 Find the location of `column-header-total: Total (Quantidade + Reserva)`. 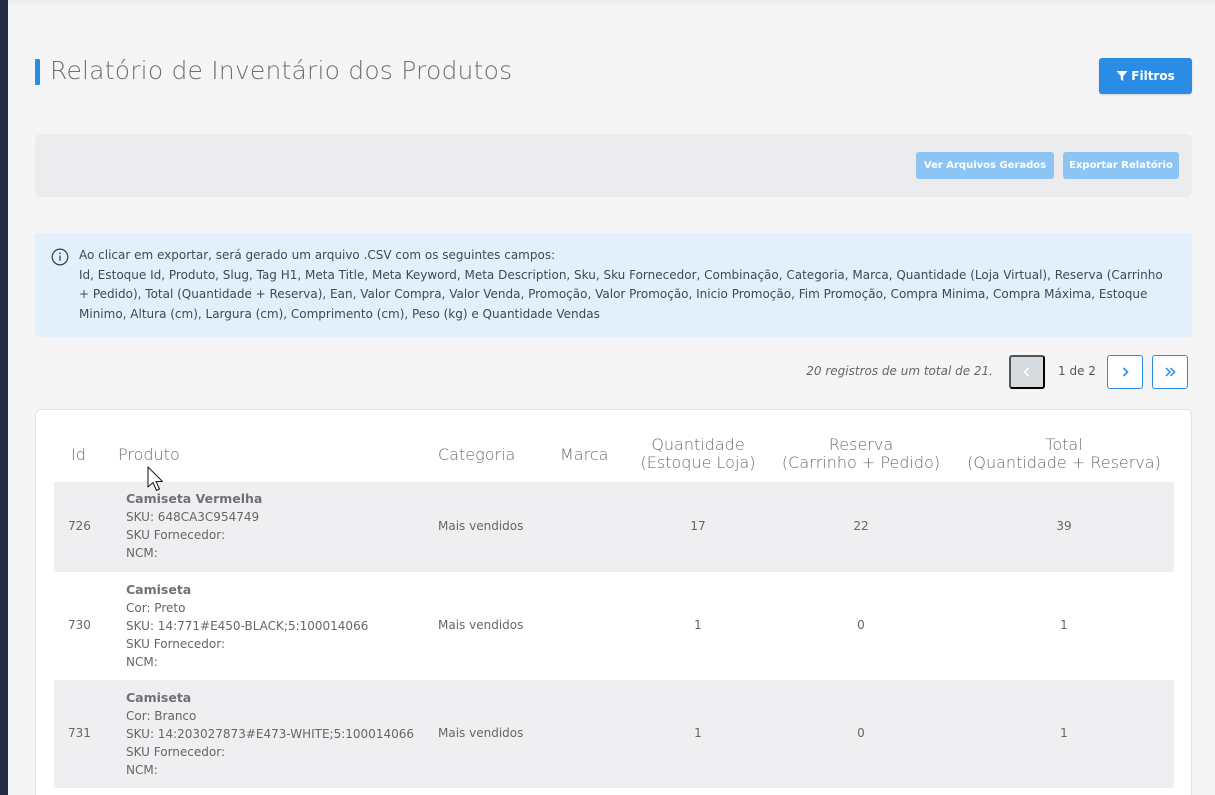

column-header-total: Total (Quantidade + Reserva) is located at coordinates (1064, 454).